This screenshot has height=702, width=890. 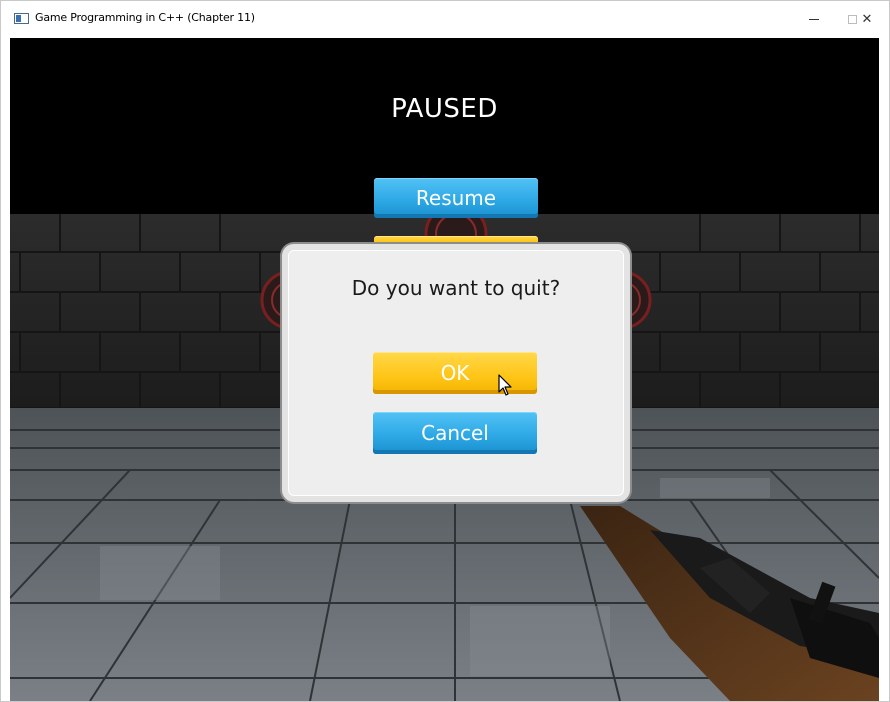 What do you see at coordinates (867, 19) in the screenshot?
I see `close-button: ✕` at bounding box center [867, 19].